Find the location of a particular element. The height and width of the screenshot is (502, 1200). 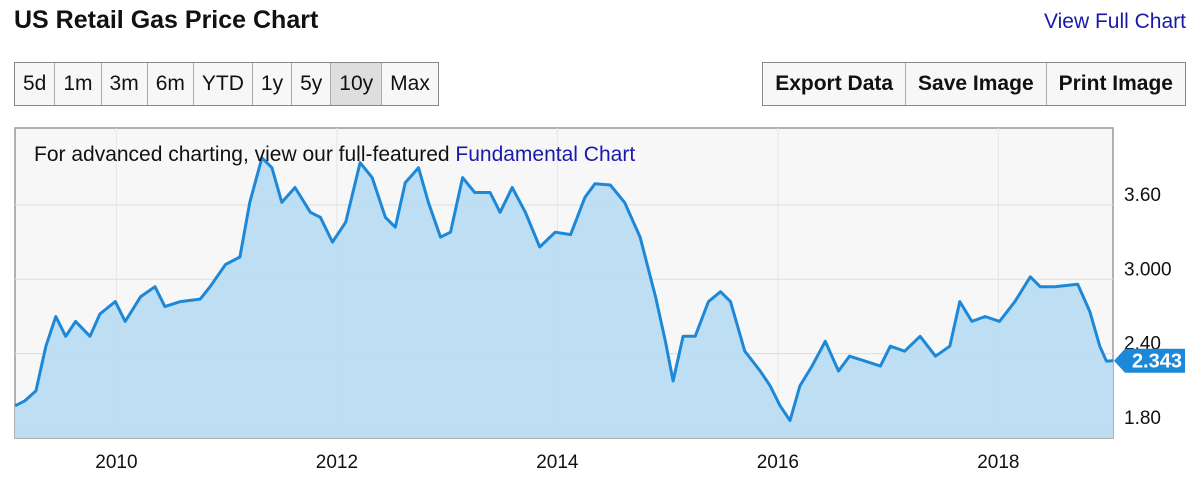

x-tick-label: 2012 is located at coordinates (337, 462).